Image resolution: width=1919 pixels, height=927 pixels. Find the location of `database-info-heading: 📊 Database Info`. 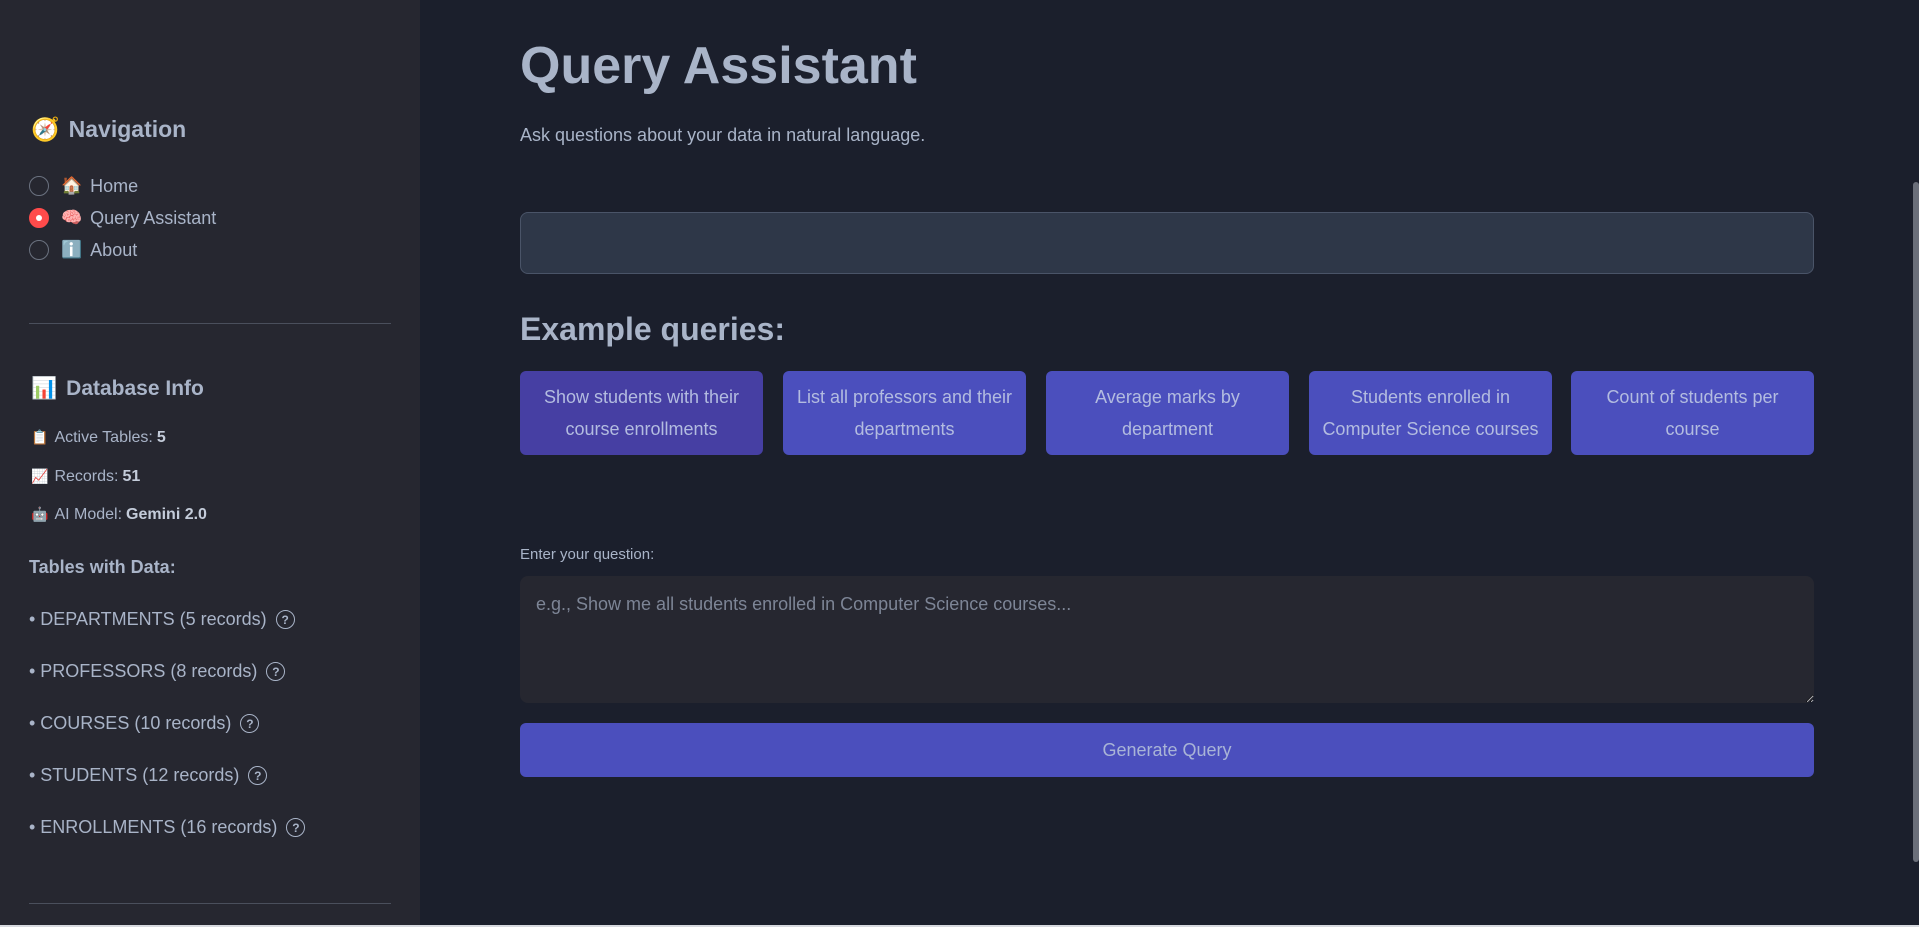

database-info-heading: 📊 Database Info is located at coordinates (117, 388).